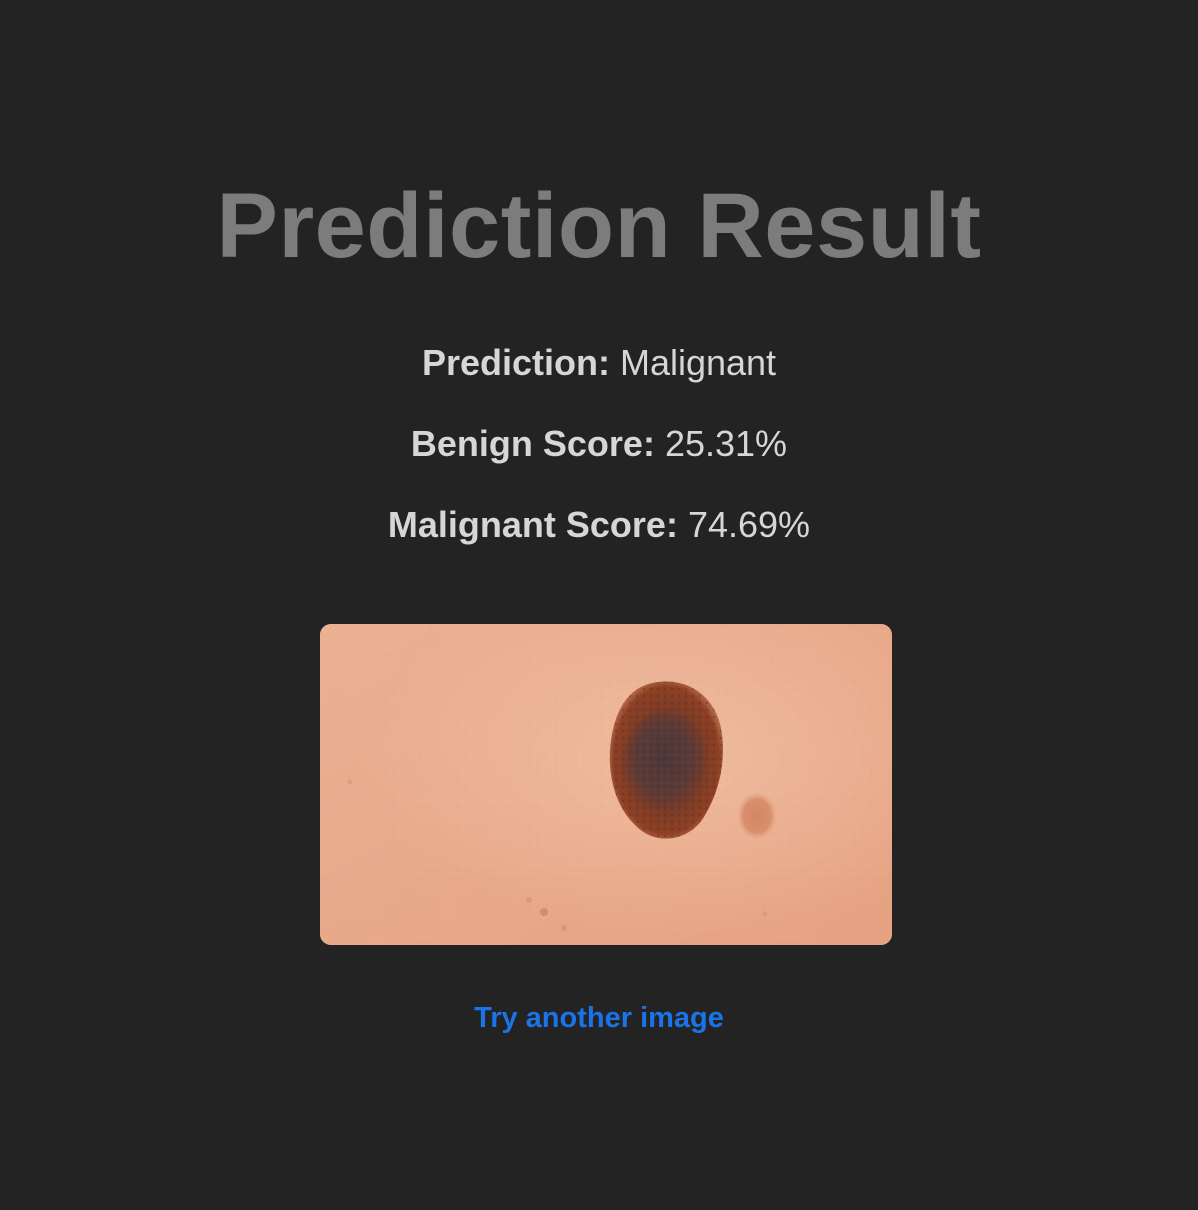 The height and width of the screenshot is (1210, 1198). I want to click on prediction-line: Prediction: Malignant, so click(599, 363).